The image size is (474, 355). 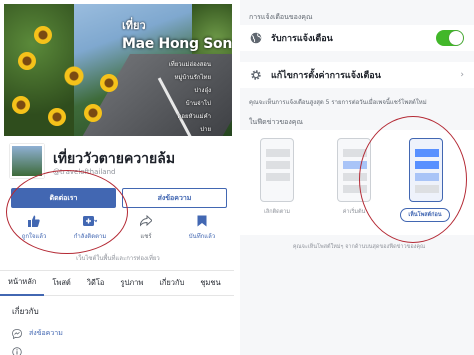 What do you see at coordinates (277, 212) in the screenshot?
I see `unfollow-option-label: เลิกติดตาม` at bounding box center [277, 212].